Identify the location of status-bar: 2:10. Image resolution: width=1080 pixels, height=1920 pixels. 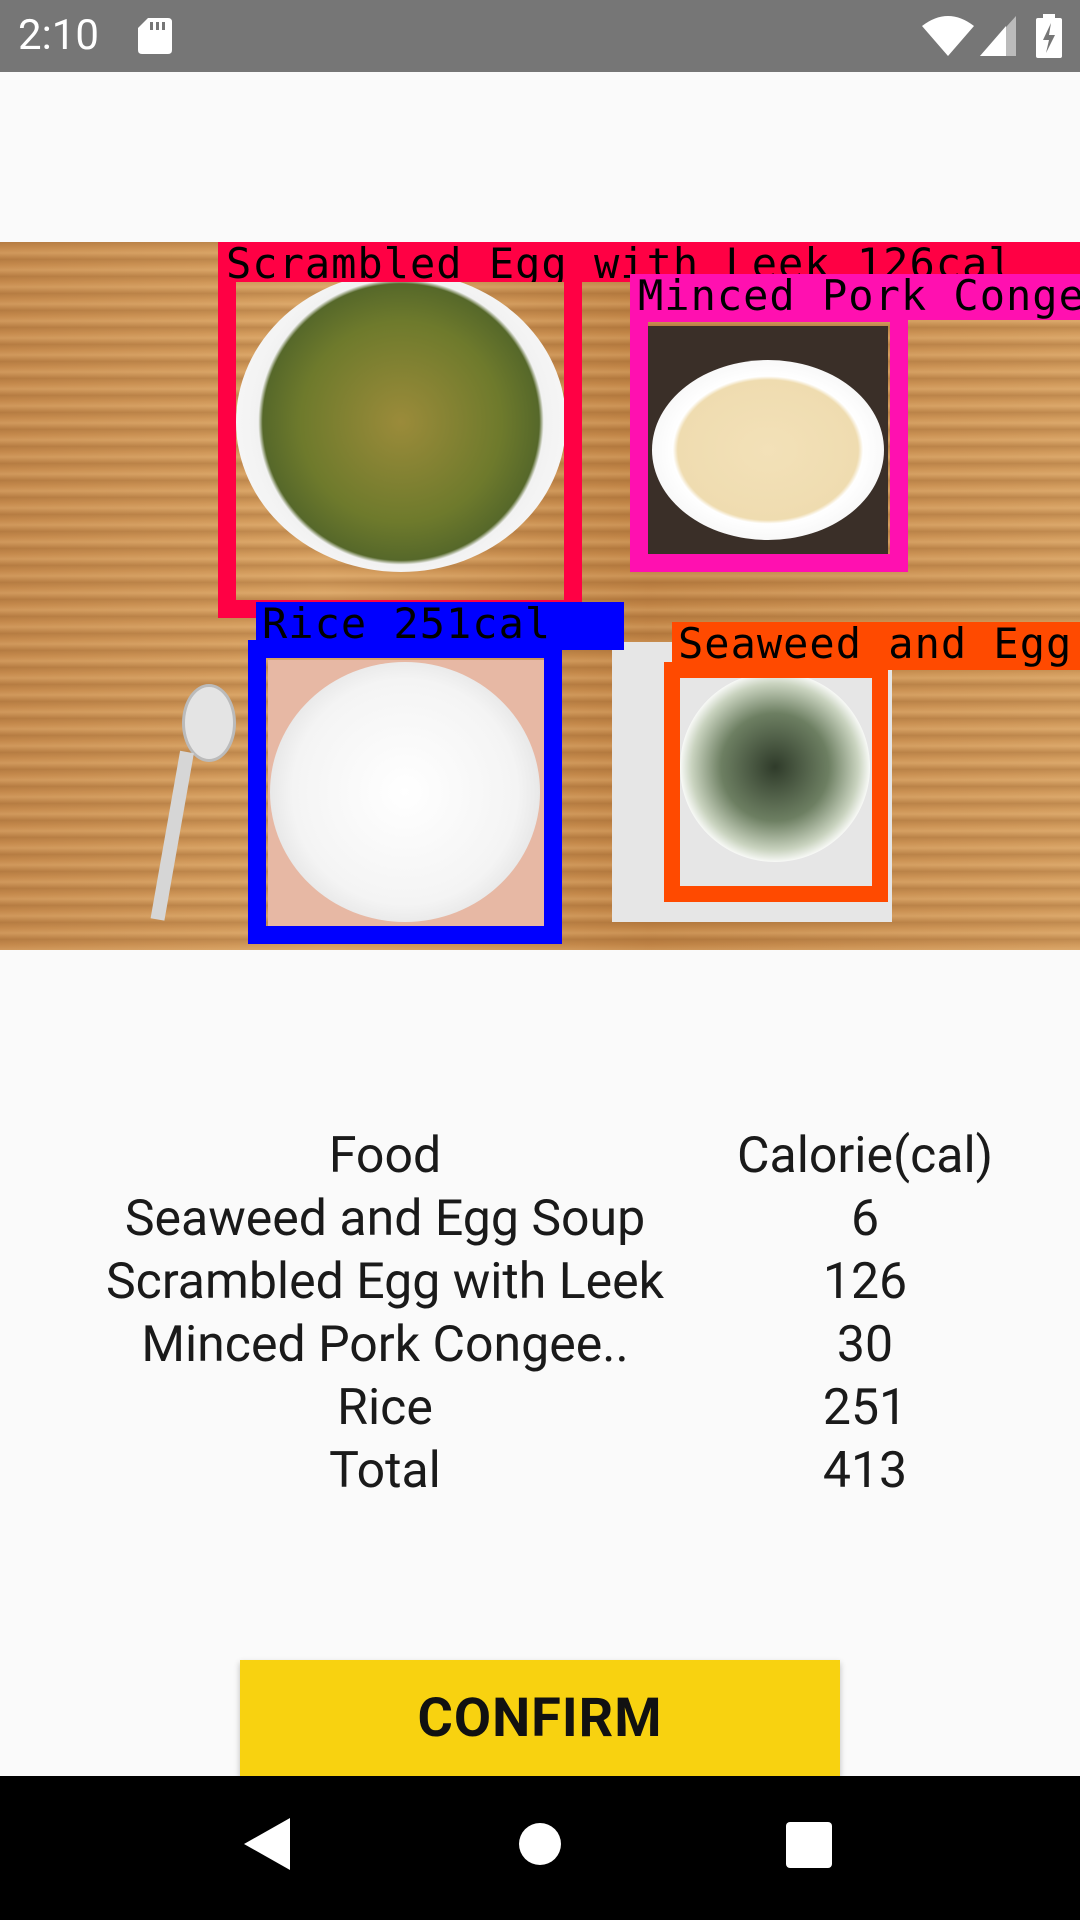
(540, 36).